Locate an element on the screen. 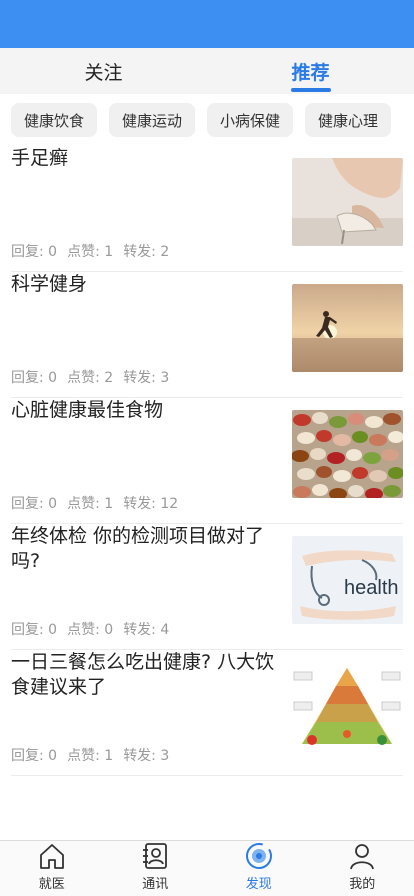 The height and width of the screenshot is (896, 414). article-meta: 回复: 0 点赞: 0 转发: 4 is located at coordinates (146, 629).